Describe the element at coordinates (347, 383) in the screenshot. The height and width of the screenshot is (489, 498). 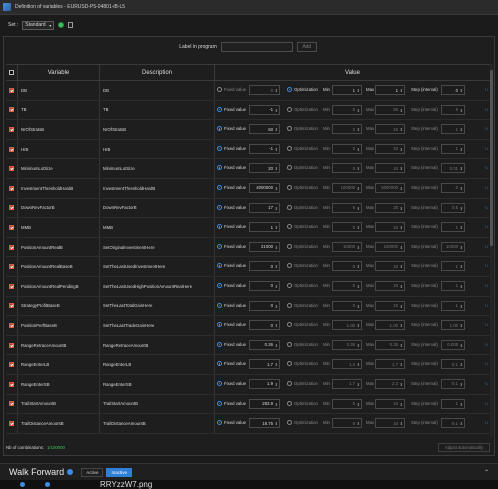
I see `min-input: 1.7` at that location.